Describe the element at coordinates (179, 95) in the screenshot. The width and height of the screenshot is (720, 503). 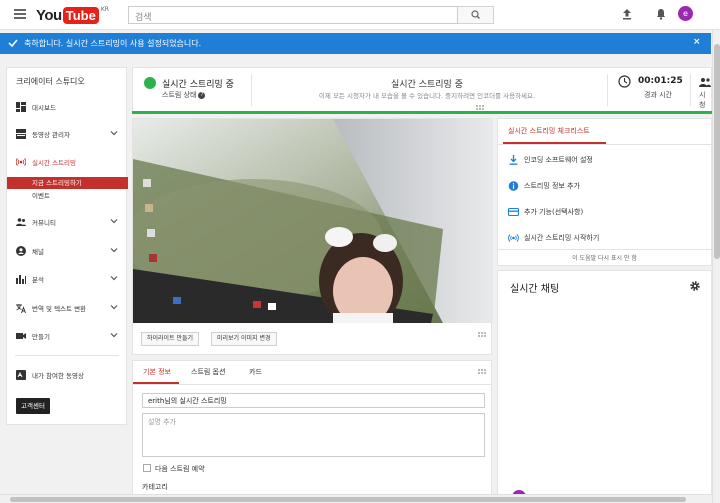
I see `stream-status-text: 스트림 상태` at that location.